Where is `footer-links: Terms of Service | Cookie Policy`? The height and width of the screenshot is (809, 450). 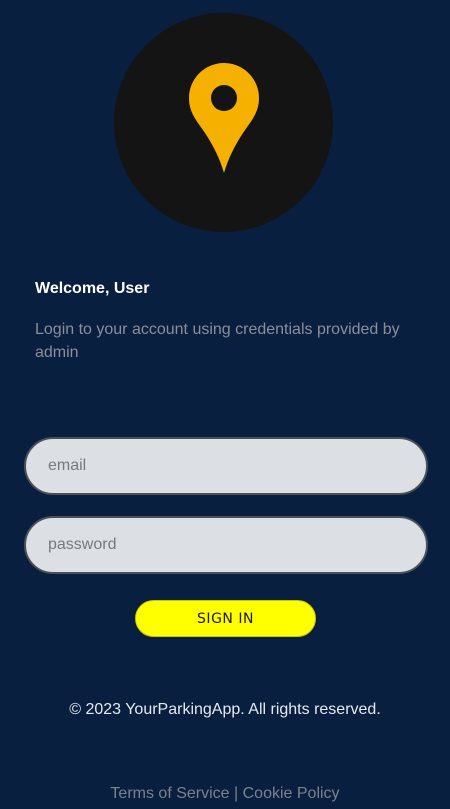
footer-links: Terms of Service | Cookie Policy is located at coordinates (225, 794).